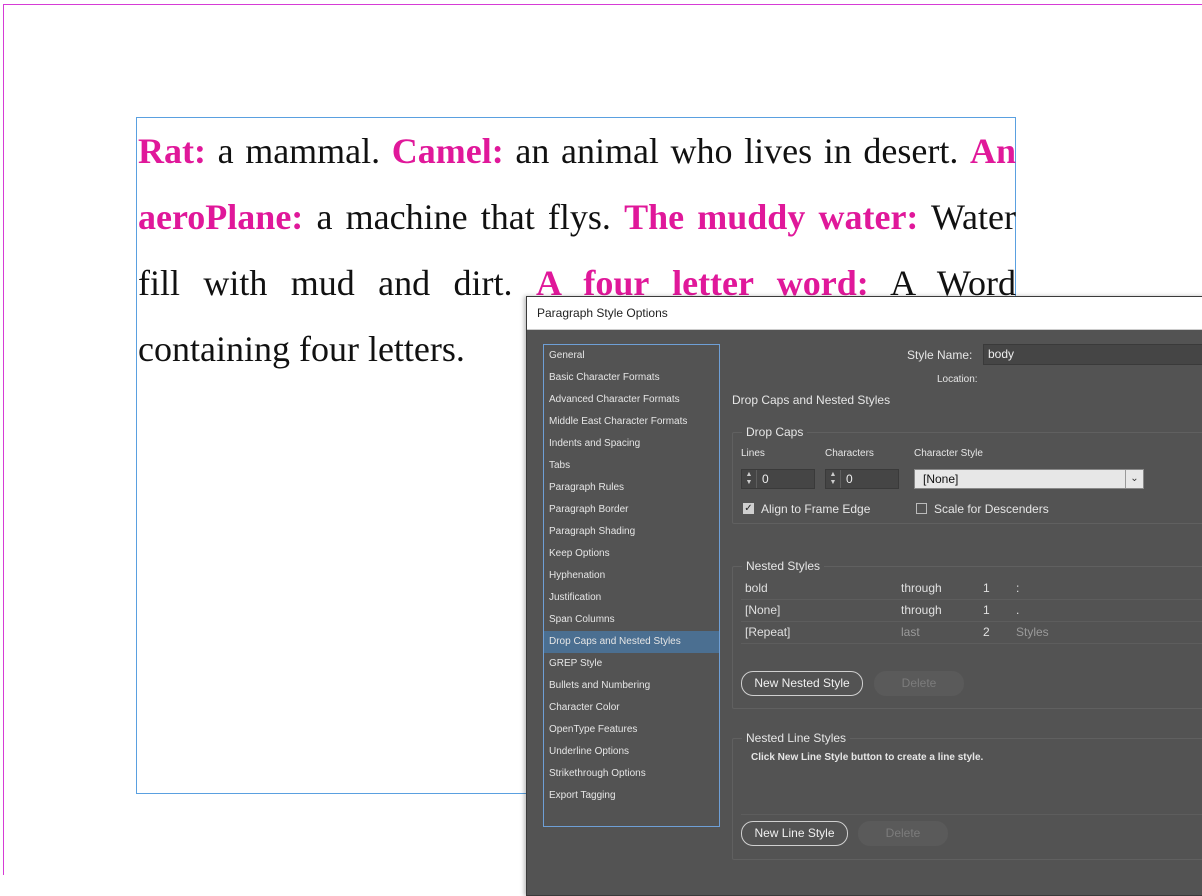 The height and width of the screenshot is (896, 1202). Describe the element at coordinates (172, 151) in the screenshot. I see `term-rat: Rat:` at that location.